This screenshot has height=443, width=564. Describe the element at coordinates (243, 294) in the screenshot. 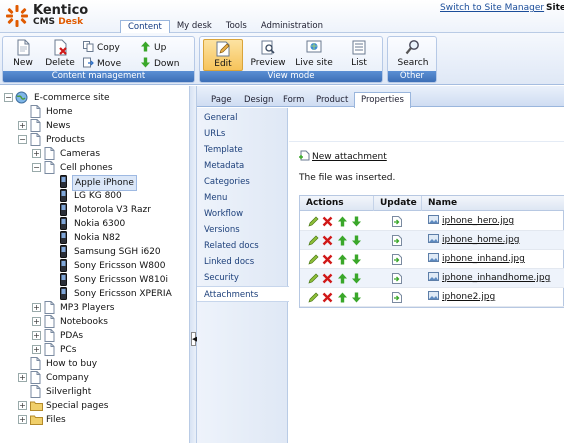

I see `properties-menu-attachments: Attachments` at that location.